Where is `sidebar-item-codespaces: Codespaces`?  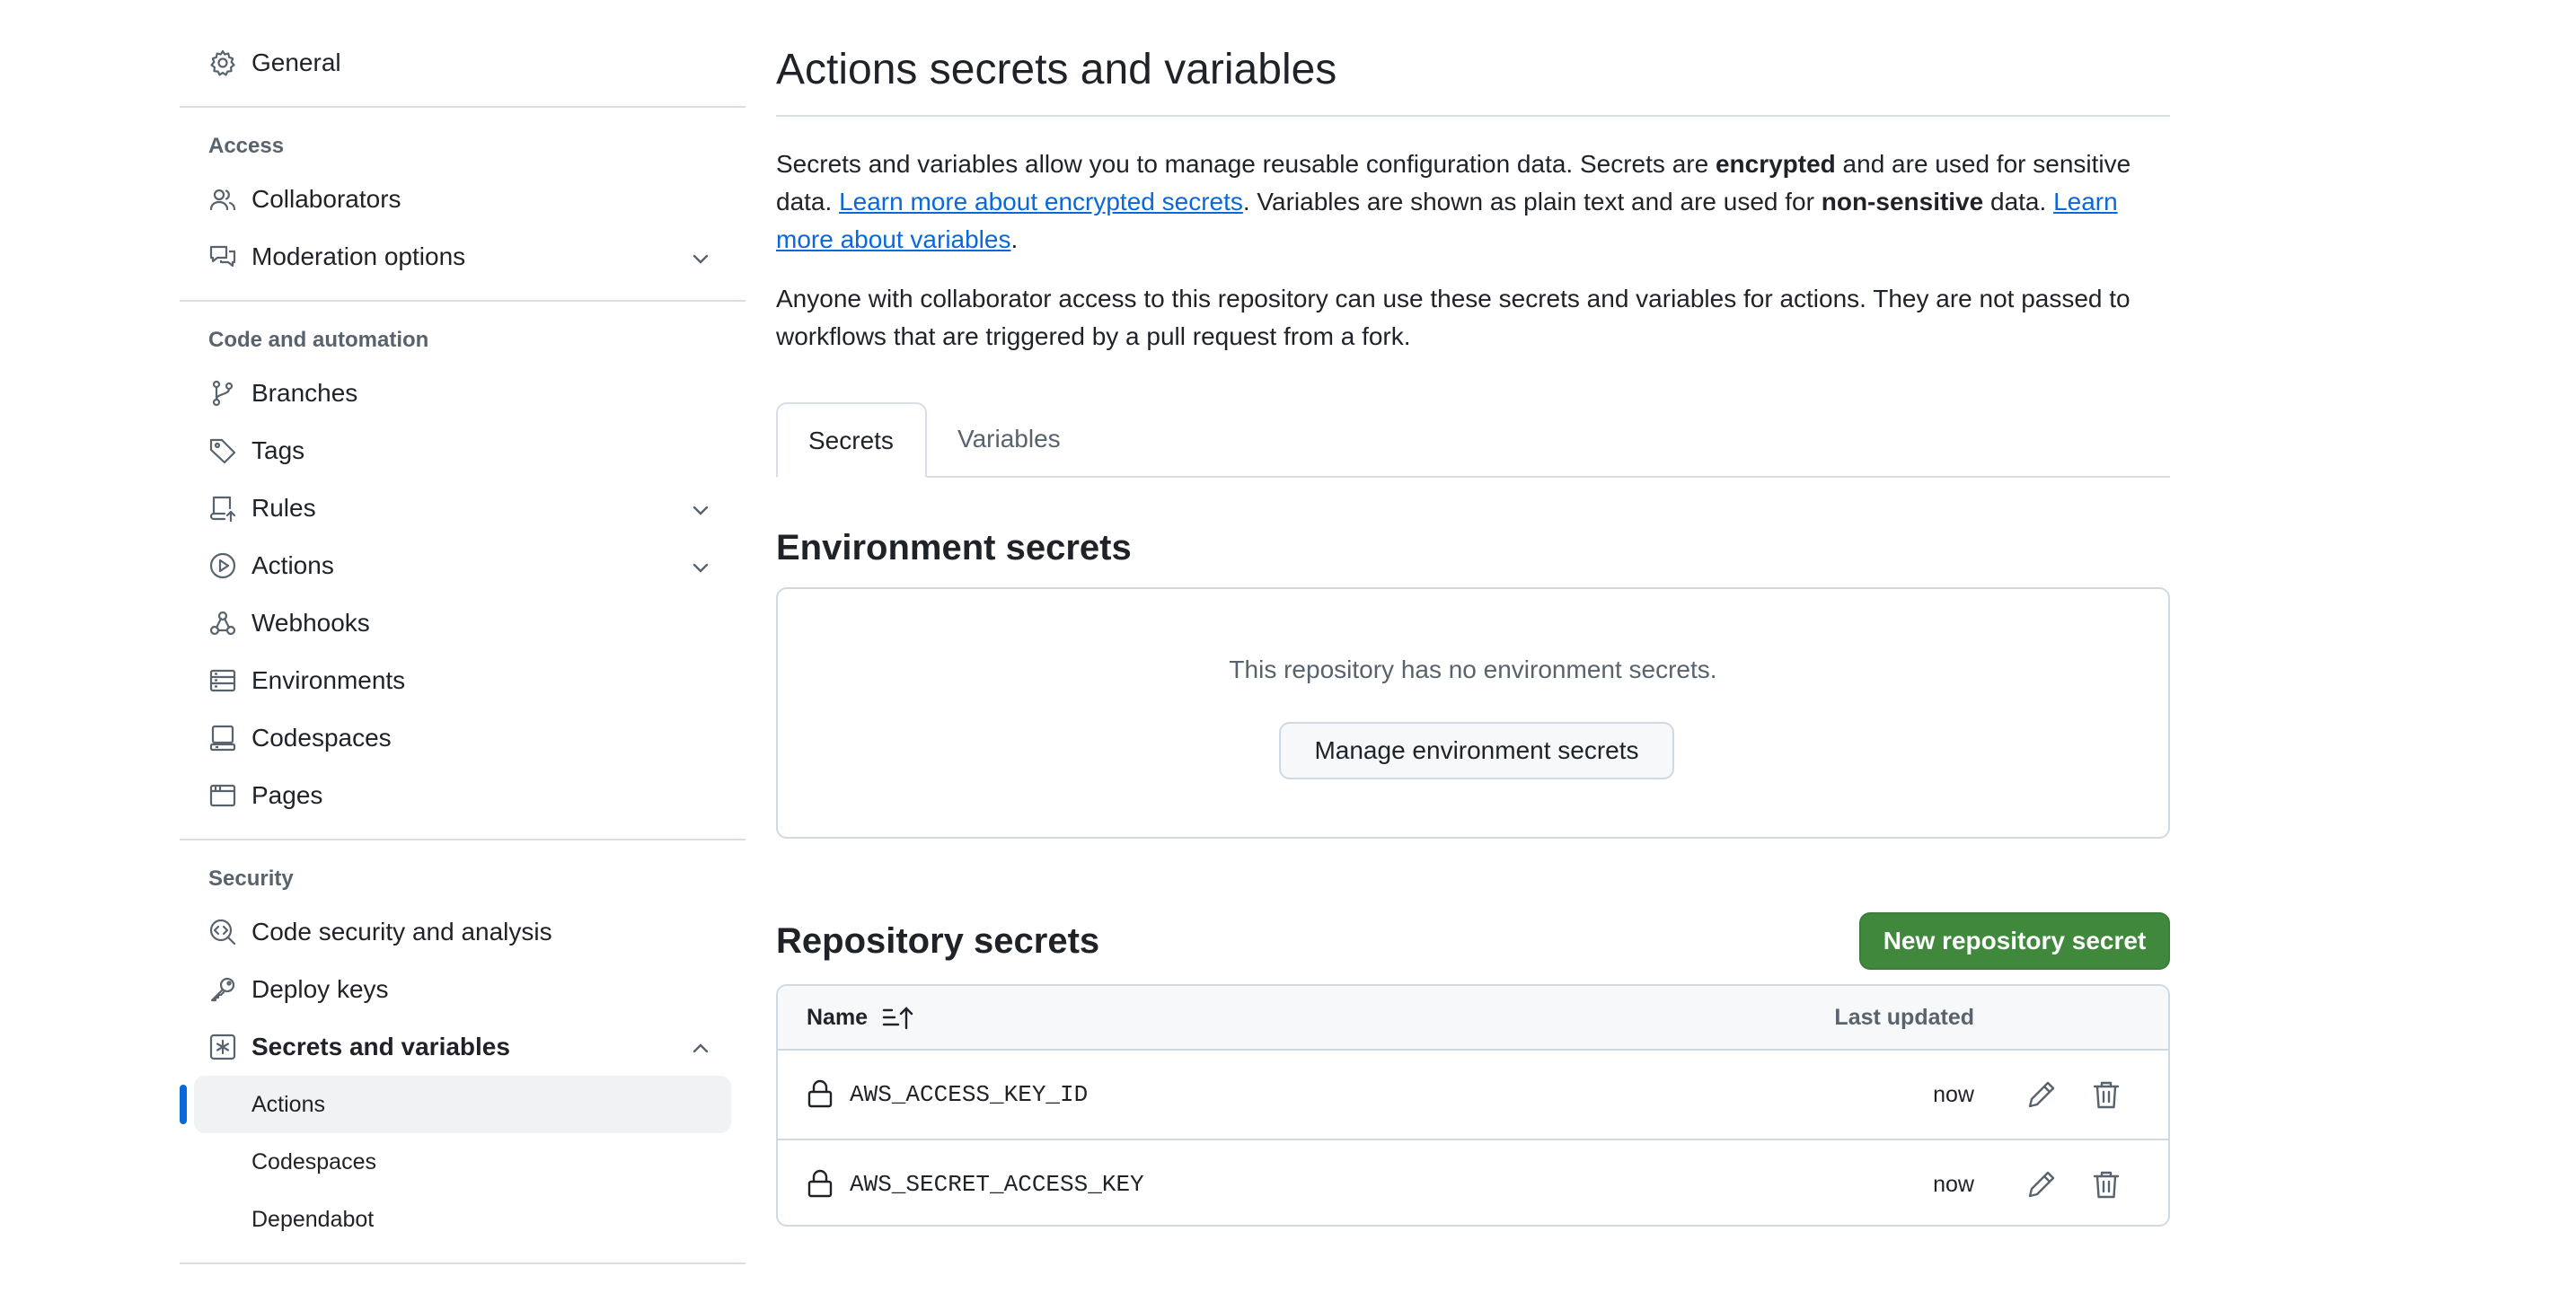
sidebar-item-codespaces: Codespaces is located at coordinates (462, 738).